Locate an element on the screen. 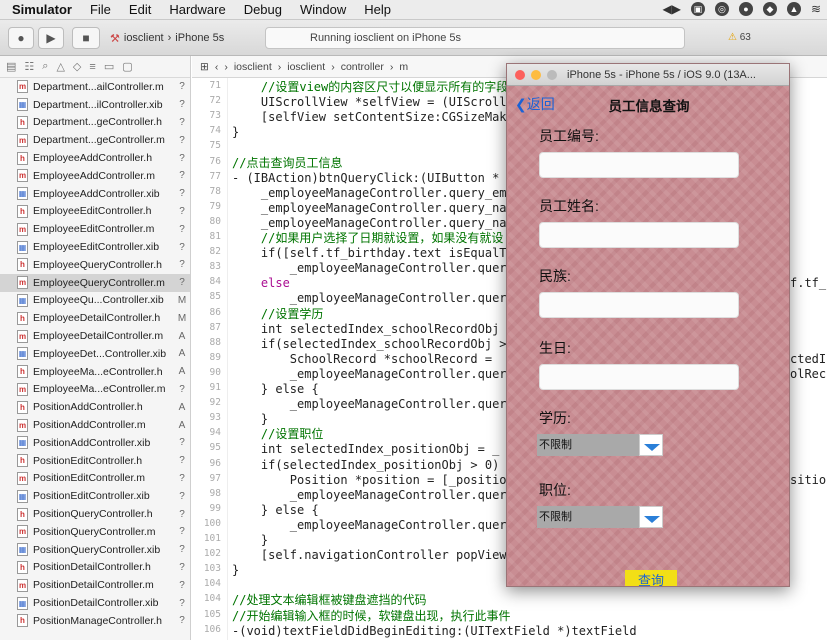 This screenshot has height=640, width=827. jump-item-group: iosclient is located at coordinates (306, 67).